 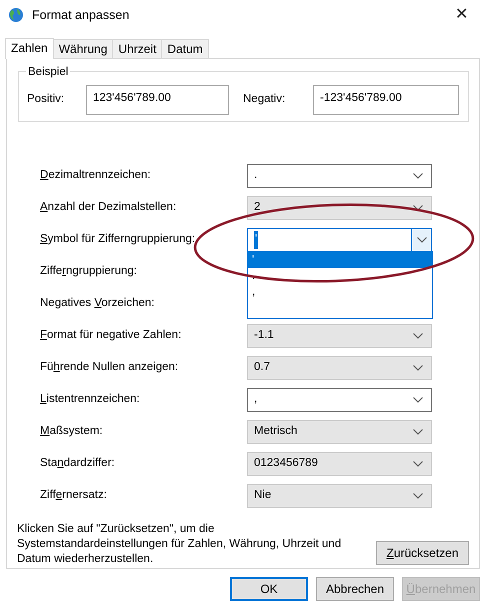 What do you see at coordinates (339, 176) in the screenshot?
I see `dropdown-field: .` at bounding box center [339, 176].